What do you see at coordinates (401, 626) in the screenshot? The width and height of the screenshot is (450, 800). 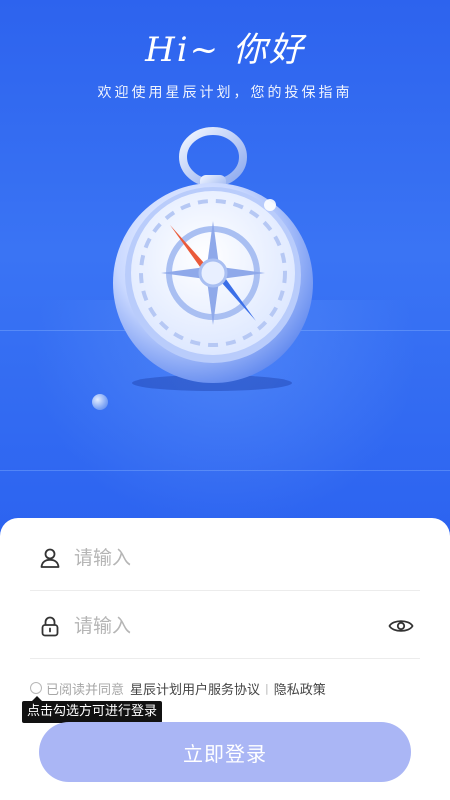 I see `eye-icon` at bounding box center [401, 626].